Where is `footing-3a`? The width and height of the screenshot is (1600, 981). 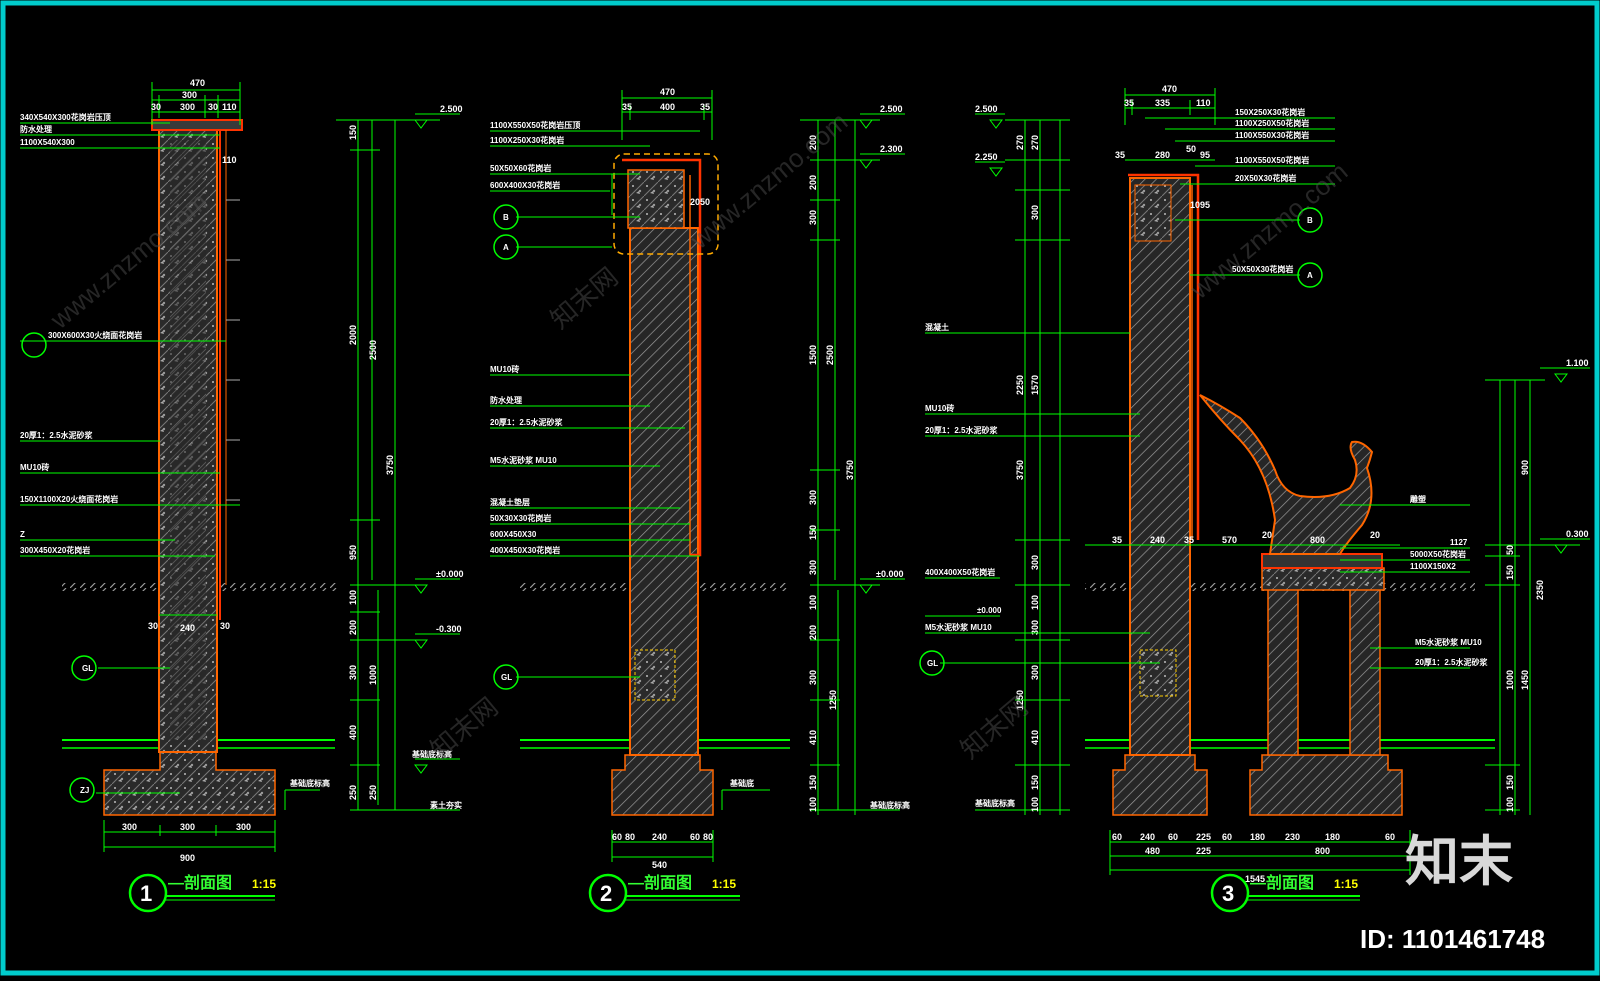
footing-3a is located at coordinates (1160, 785).